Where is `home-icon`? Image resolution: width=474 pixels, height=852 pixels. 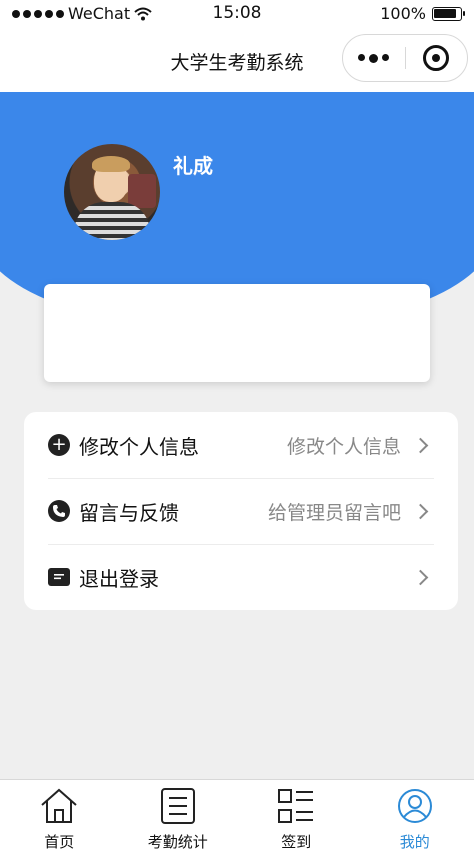 home-icon is located at coordinates (59, 805).